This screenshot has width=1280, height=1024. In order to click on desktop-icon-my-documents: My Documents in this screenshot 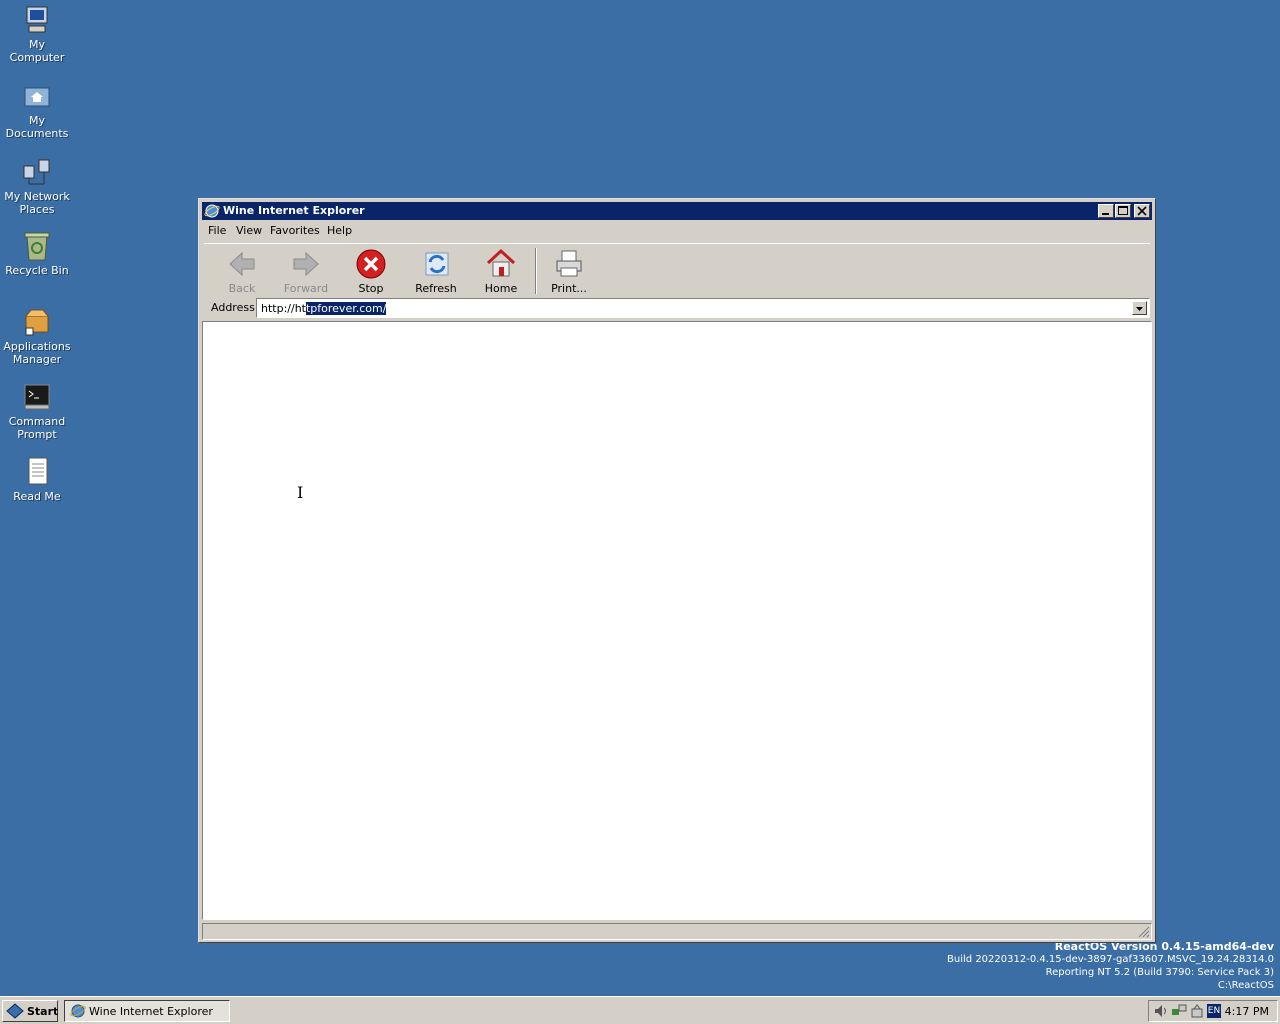, I will do `click(37, 110)`.